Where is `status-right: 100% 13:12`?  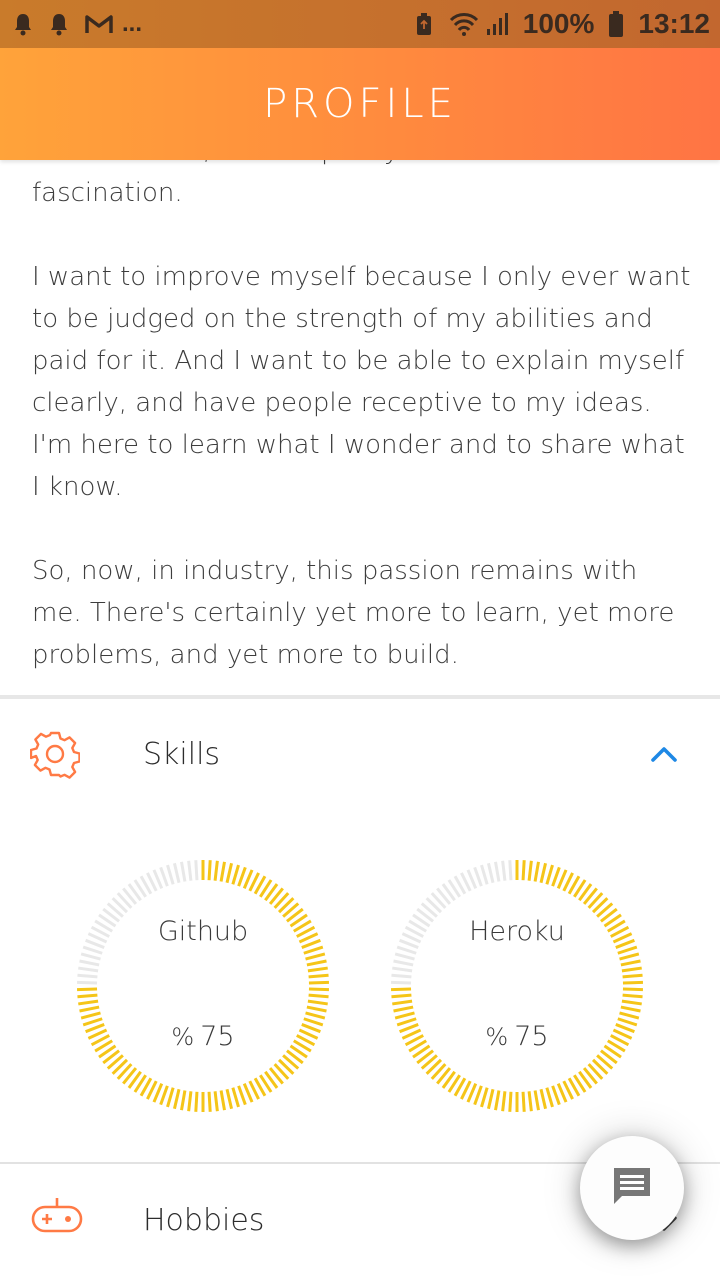 status-right: 100% 13:12 is located at coordinates (561, 24).